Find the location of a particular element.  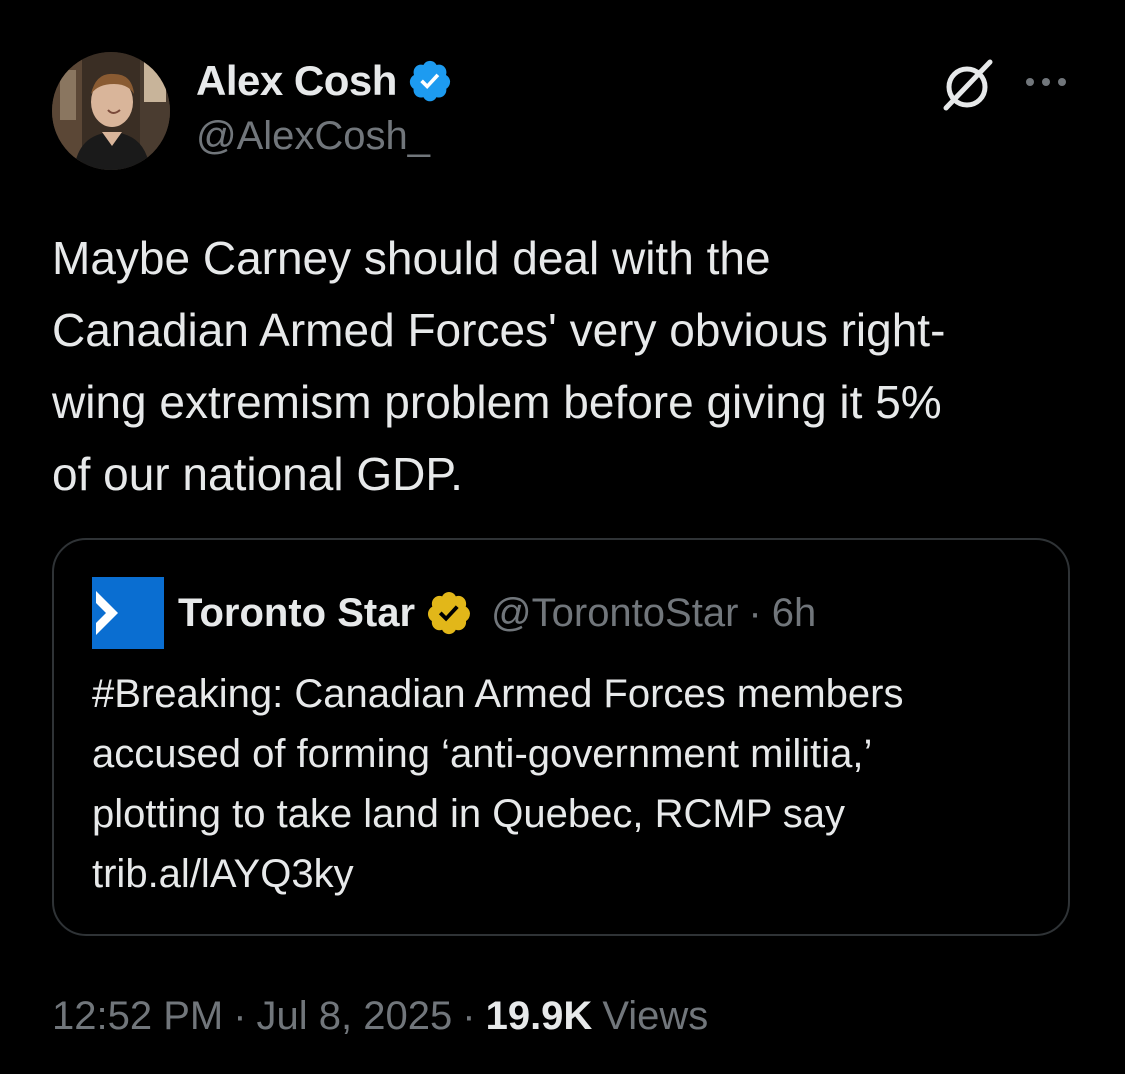

quoted-tweet-header: Toronto Star @TorontoStar · 6h is located at coordinates (454, 613).